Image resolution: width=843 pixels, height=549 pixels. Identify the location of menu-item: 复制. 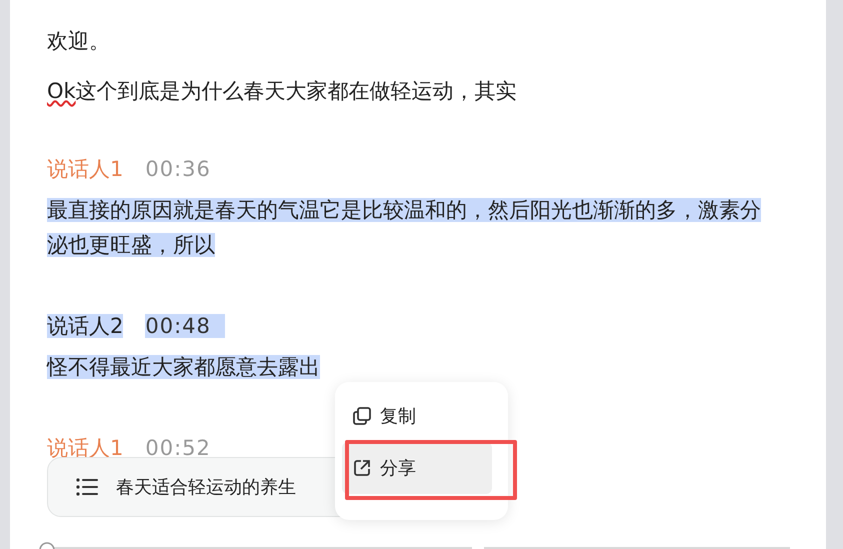
(417, 416).